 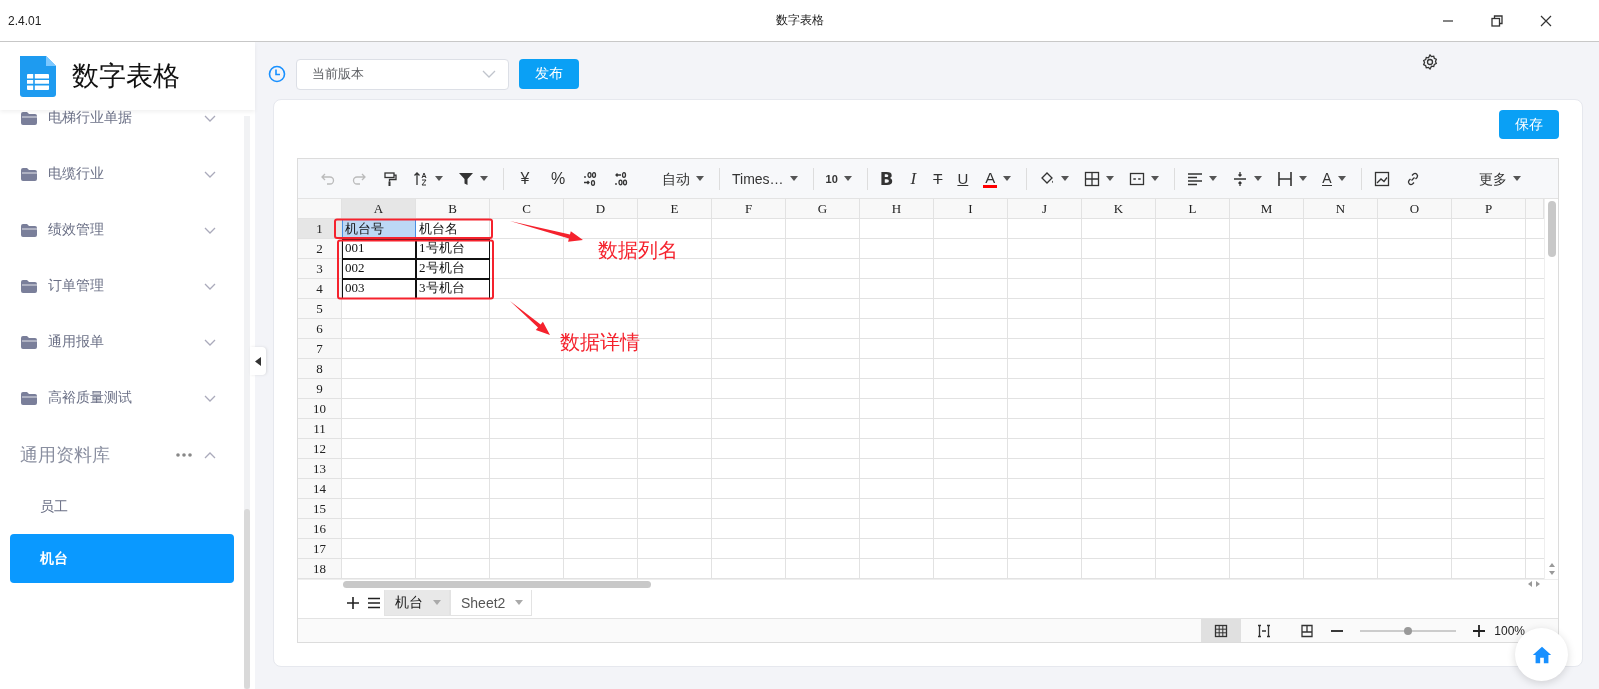 I want to click on more-dropdown: 更多, so click(x=1493, y=178).